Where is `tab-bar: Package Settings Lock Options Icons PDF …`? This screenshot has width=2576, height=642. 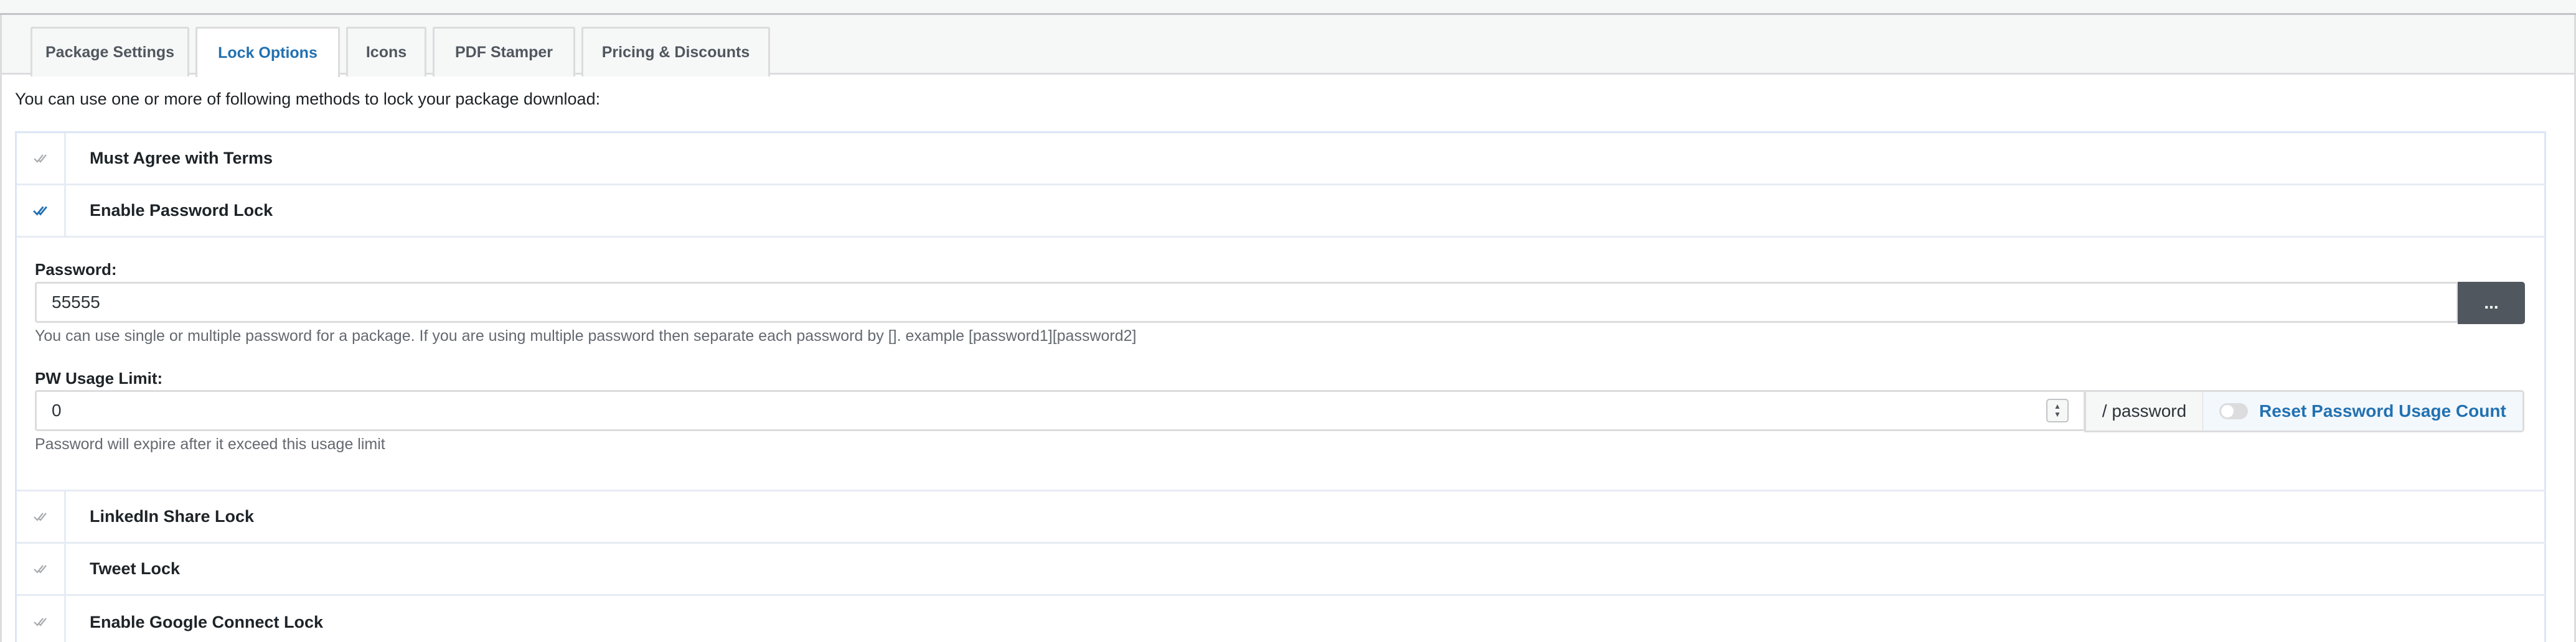 tab-bar: Package Settings Lock Options Icons PDF … is located at coordinates (1288, 46).